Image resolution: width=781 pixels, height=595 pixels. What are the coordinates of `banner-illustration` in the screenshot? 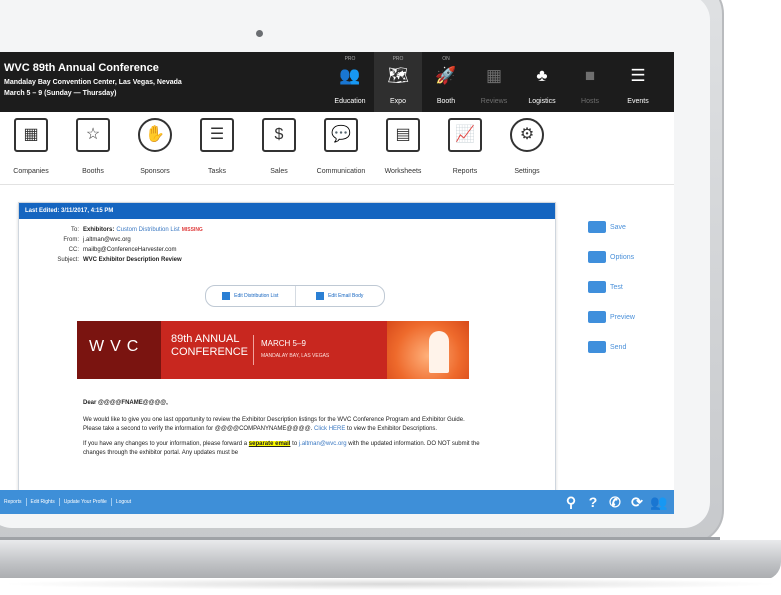 It's located at (428, 350).